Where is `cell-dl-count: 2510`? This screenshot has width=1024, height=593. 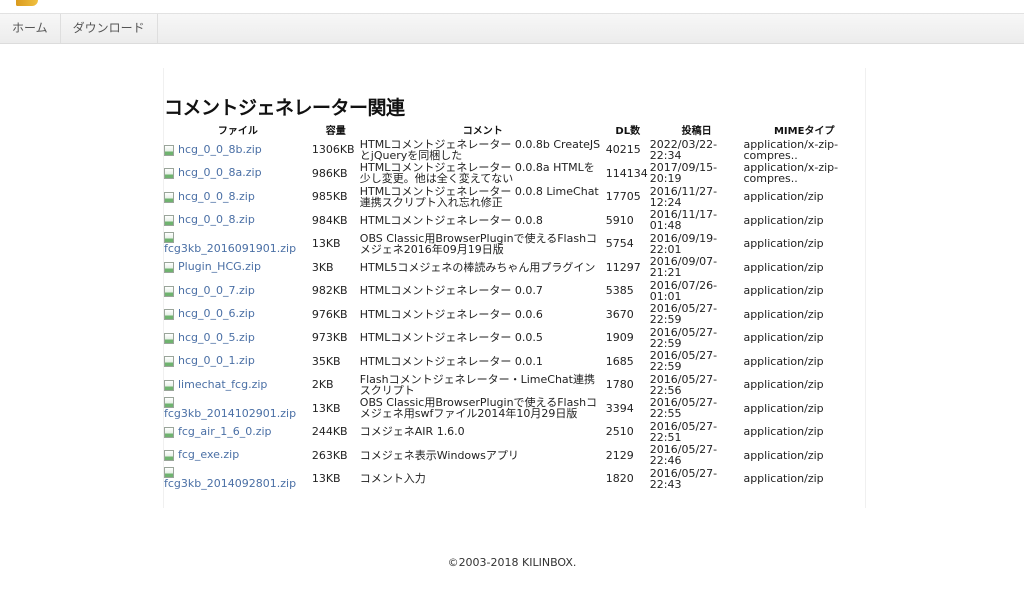 cell-dl-count: 2510 is located at coordinates (619, 432).